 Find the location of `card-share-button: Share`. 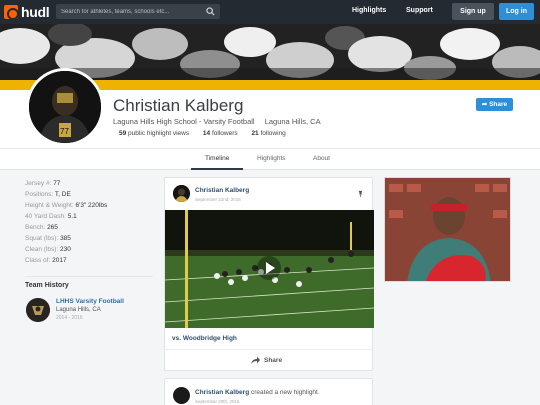

card-share-button: Share is located at coordinates (266, 360).